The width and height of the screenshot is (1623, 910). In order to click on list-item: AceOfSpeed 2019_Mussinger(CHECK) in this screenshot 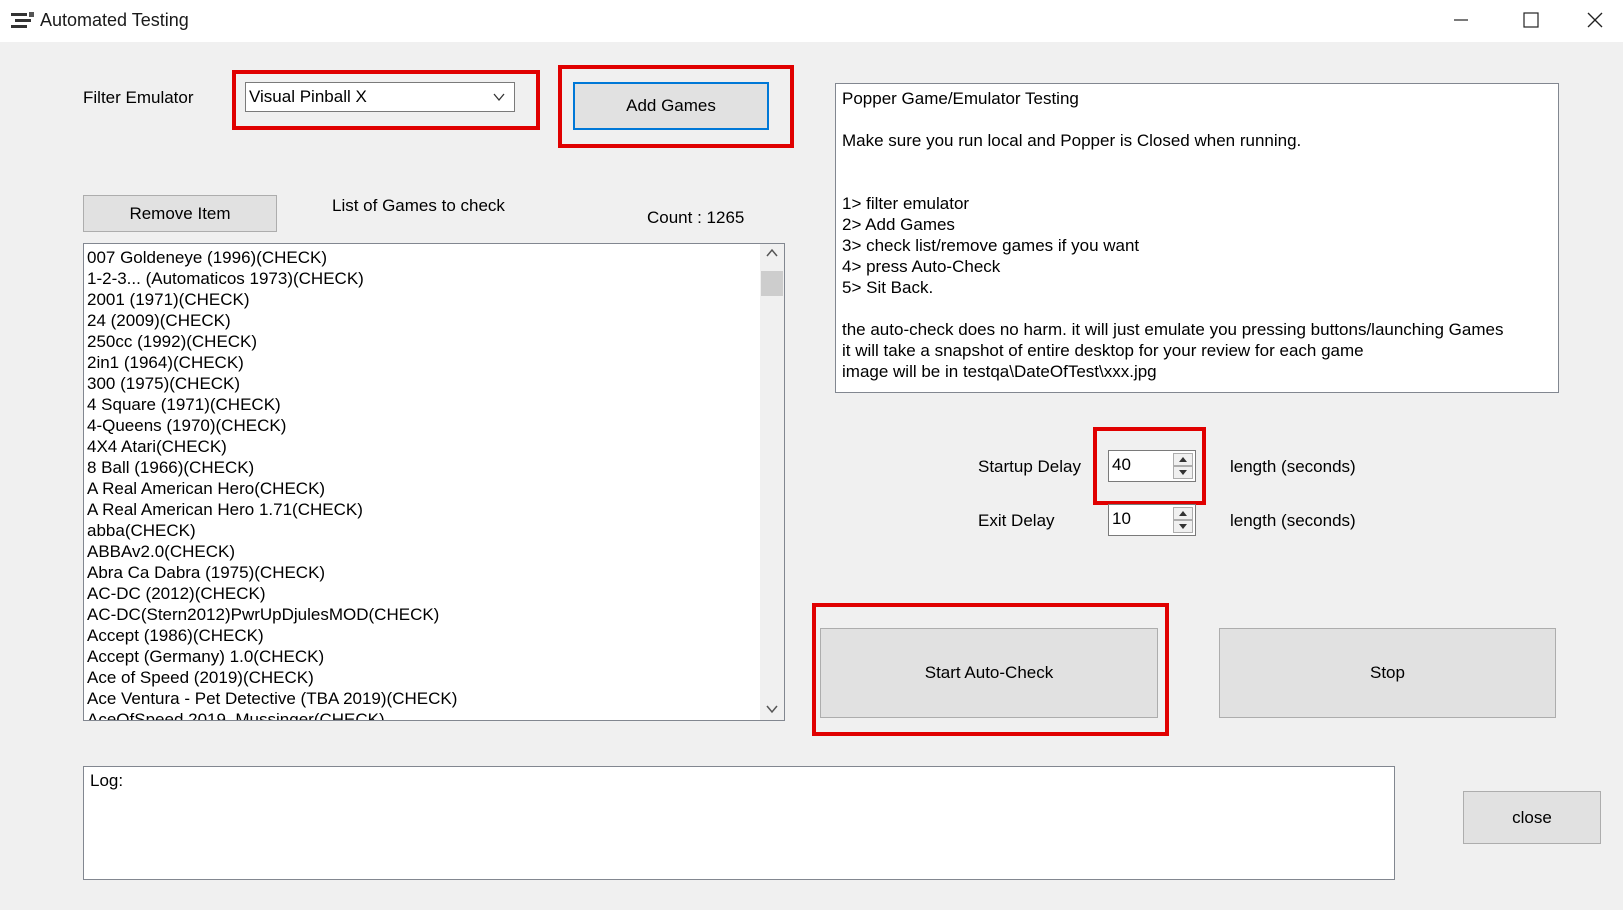, I will do `click(422, 714)`.